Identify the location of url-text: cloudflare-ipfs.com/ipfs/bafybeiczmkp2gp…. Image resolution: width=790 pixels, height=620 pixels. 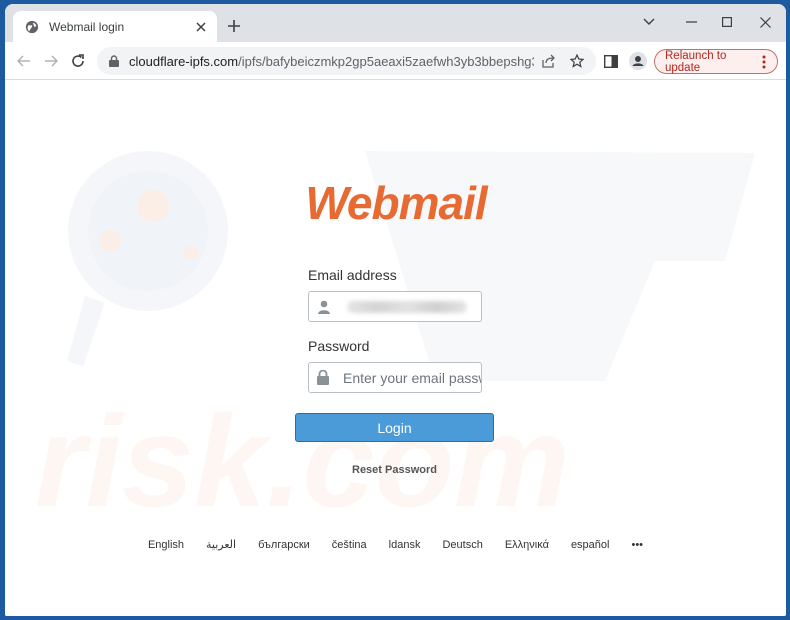
(331, 61).